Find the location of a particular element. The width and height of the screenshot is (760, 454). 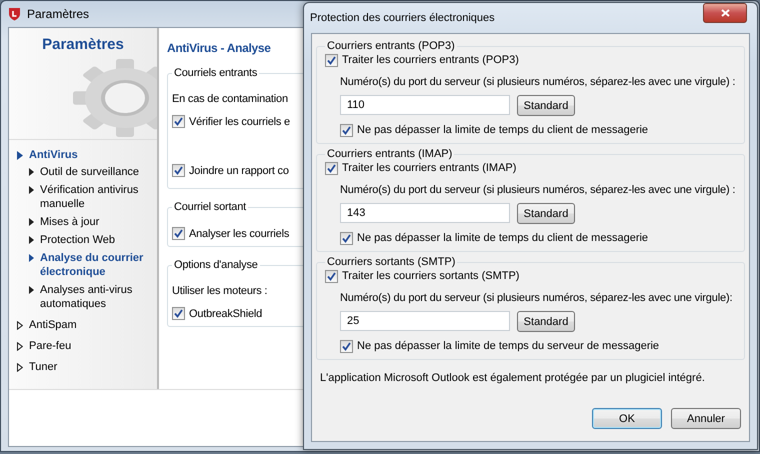

shield-icon is located at coordinates (14, 14).